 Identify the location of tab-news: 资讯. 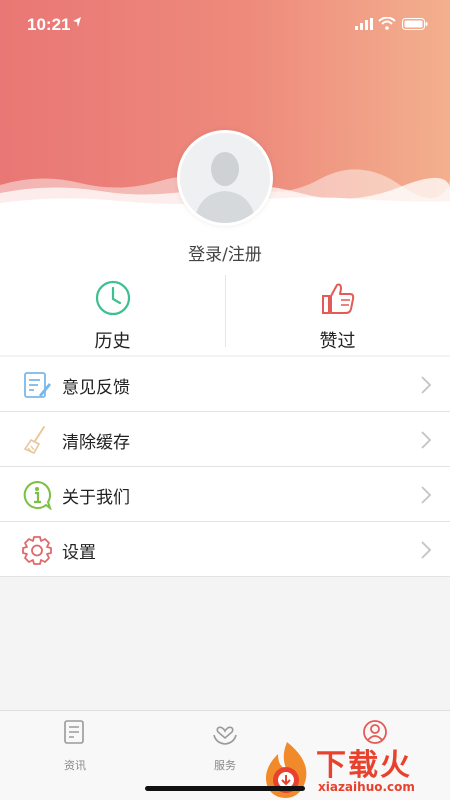
(75, 749).